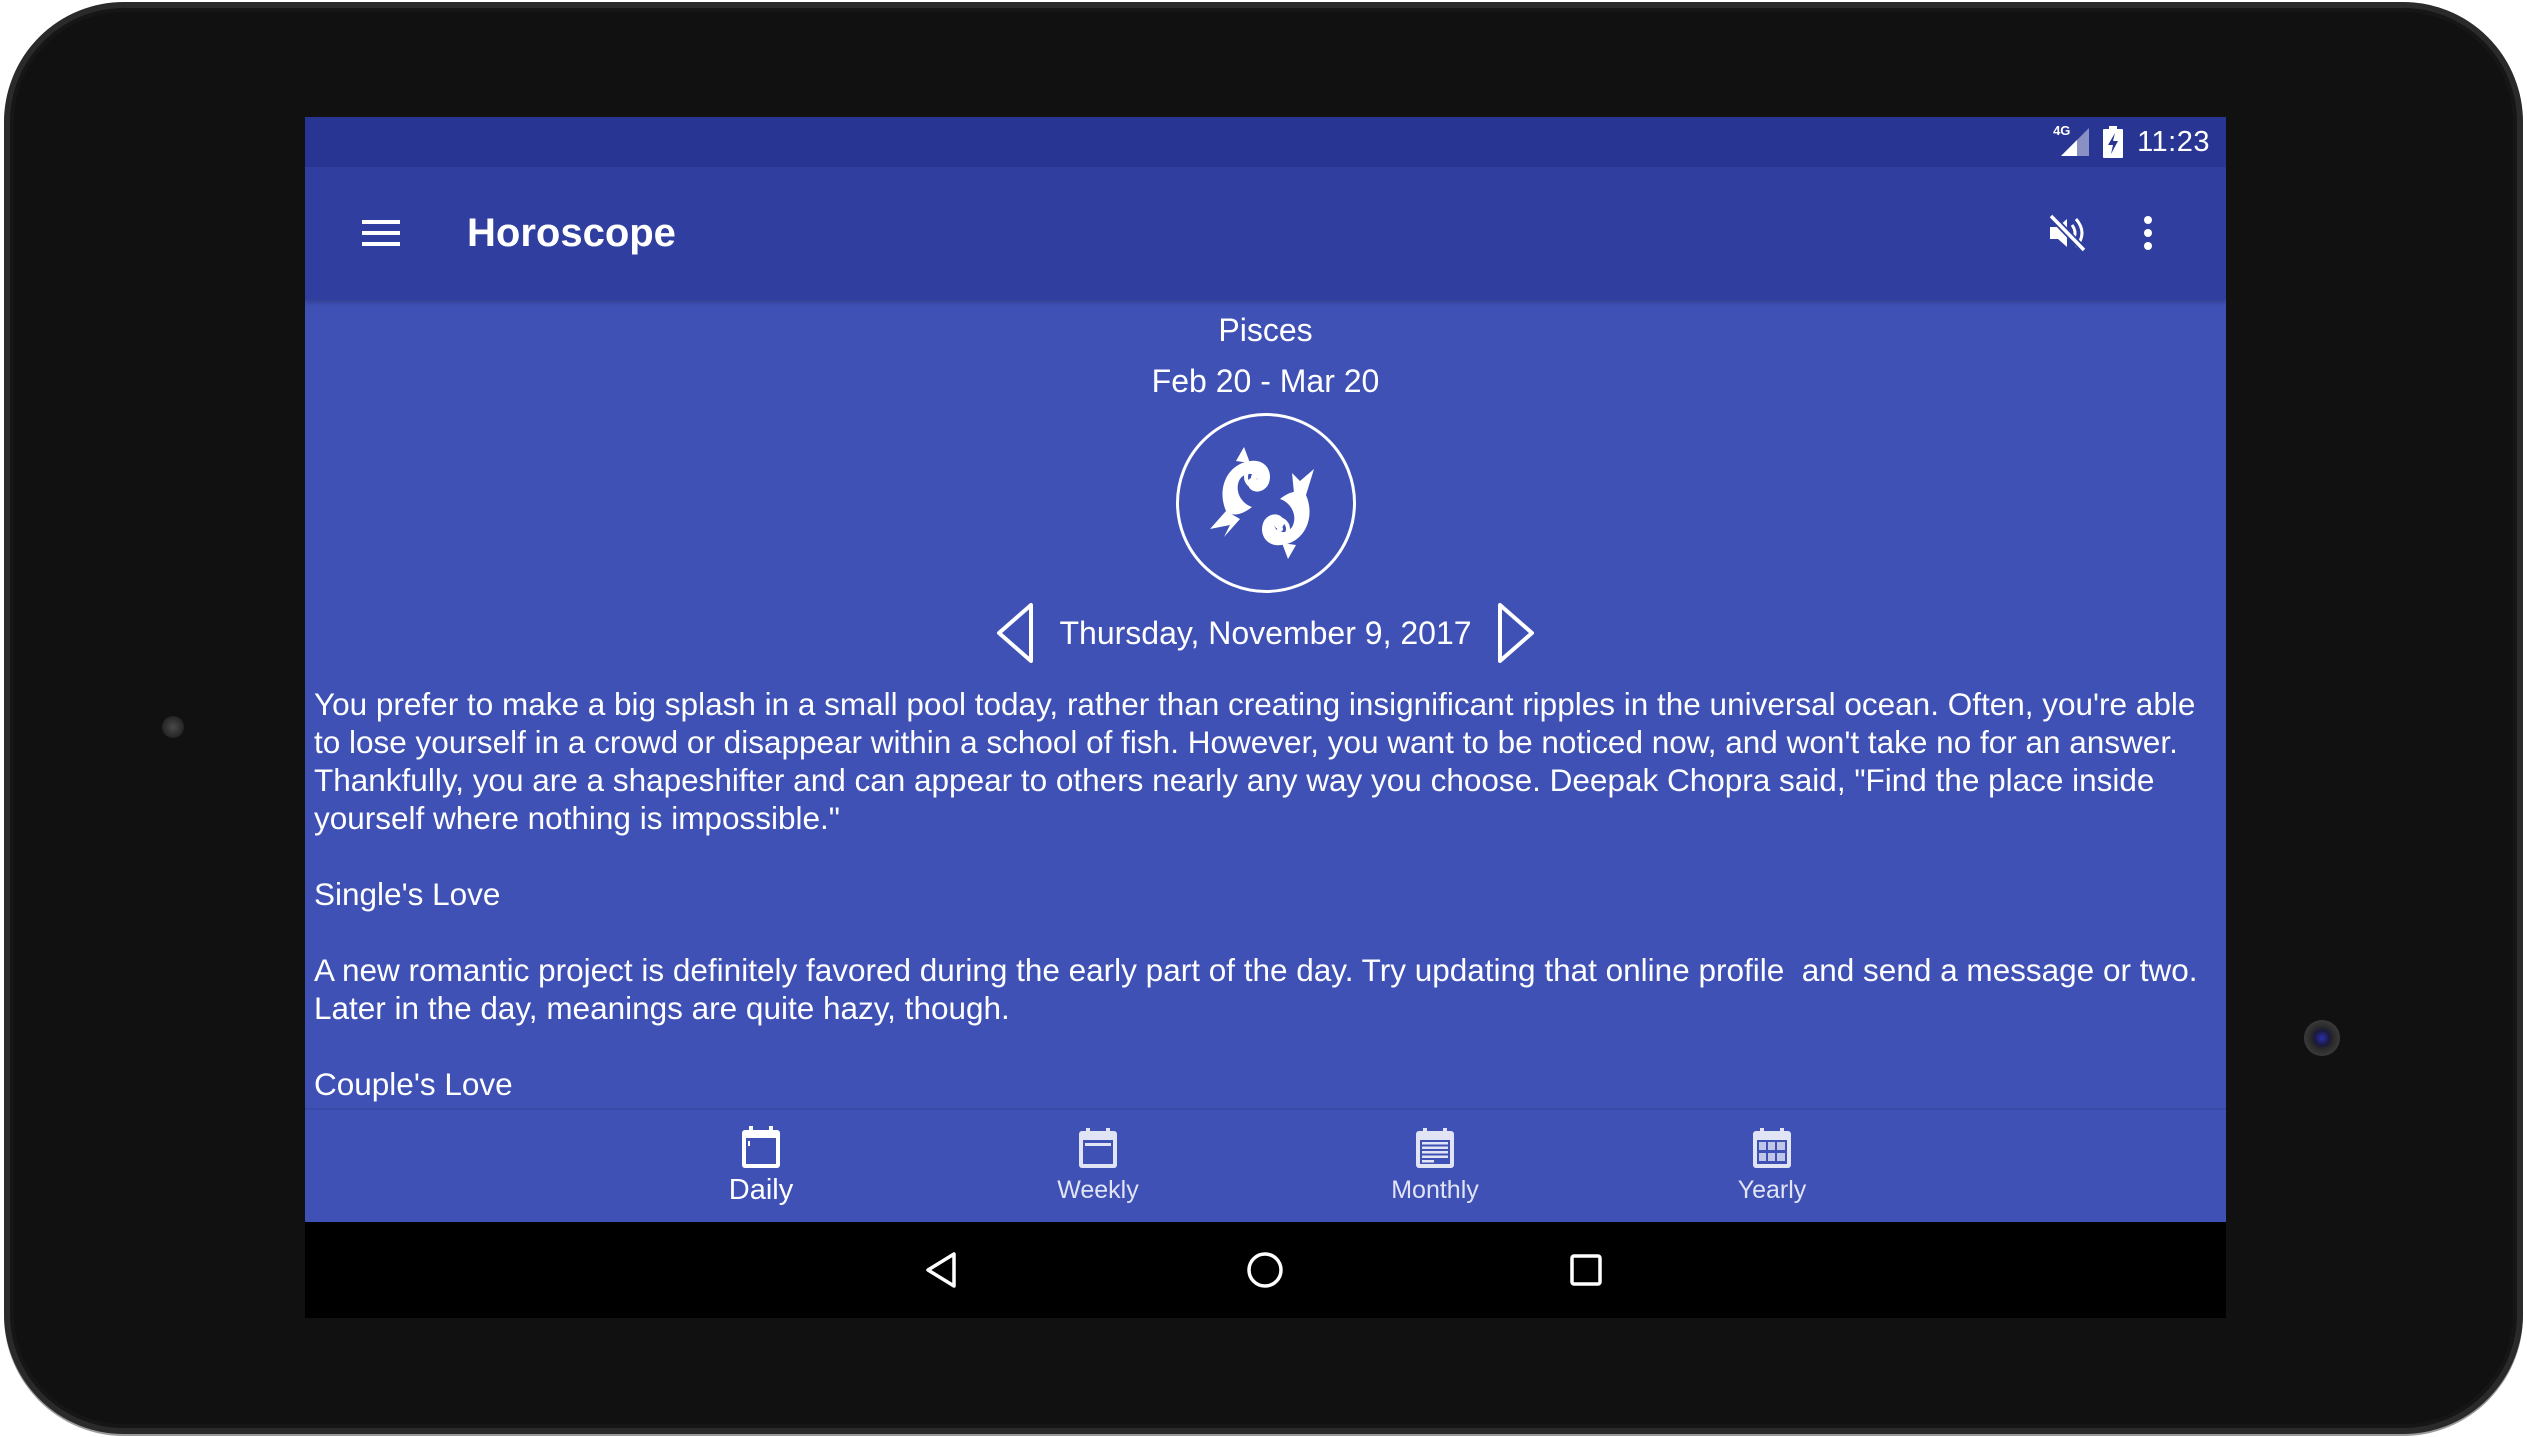  I want to click on volume-off-icon, so click(2067, 233).